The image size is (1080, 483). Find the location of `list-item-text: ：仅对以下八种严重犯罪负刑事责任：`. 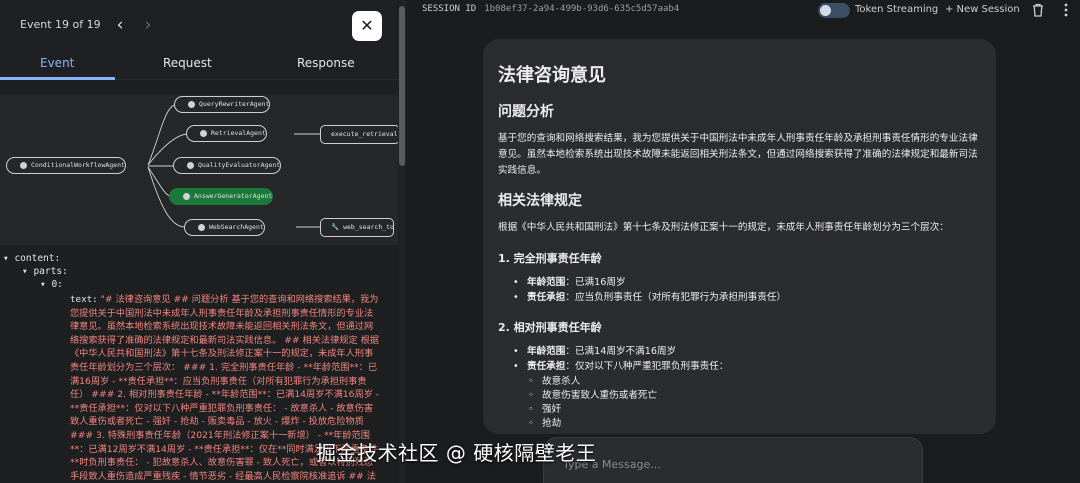

list-item-text: ：仅对以下八种严重犯罪负刑事责任： is located at coordinates (647, 366).